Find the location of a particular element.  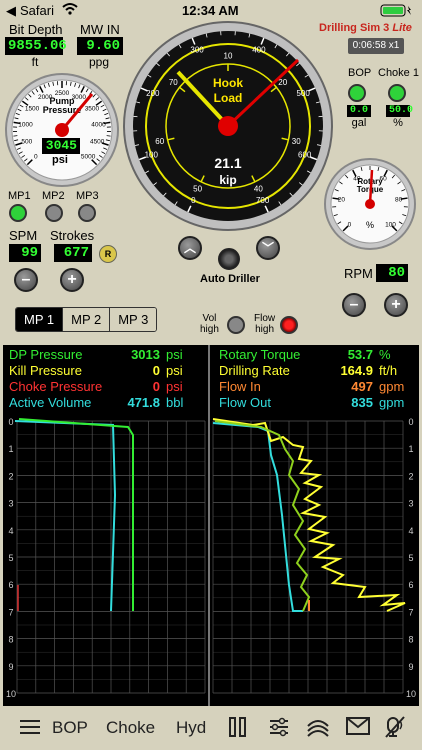

bop-indicator is located at coordinates (357, 93).